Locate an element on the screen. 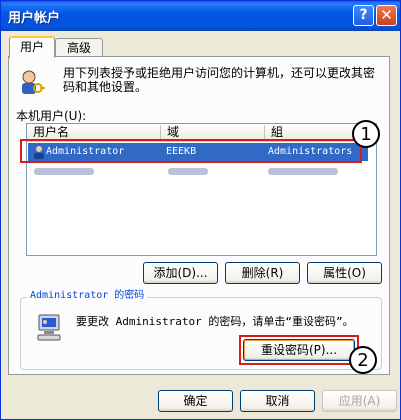 This screenshot has width=401, height=420. help-button: ? is located at coordinates (363, 15).